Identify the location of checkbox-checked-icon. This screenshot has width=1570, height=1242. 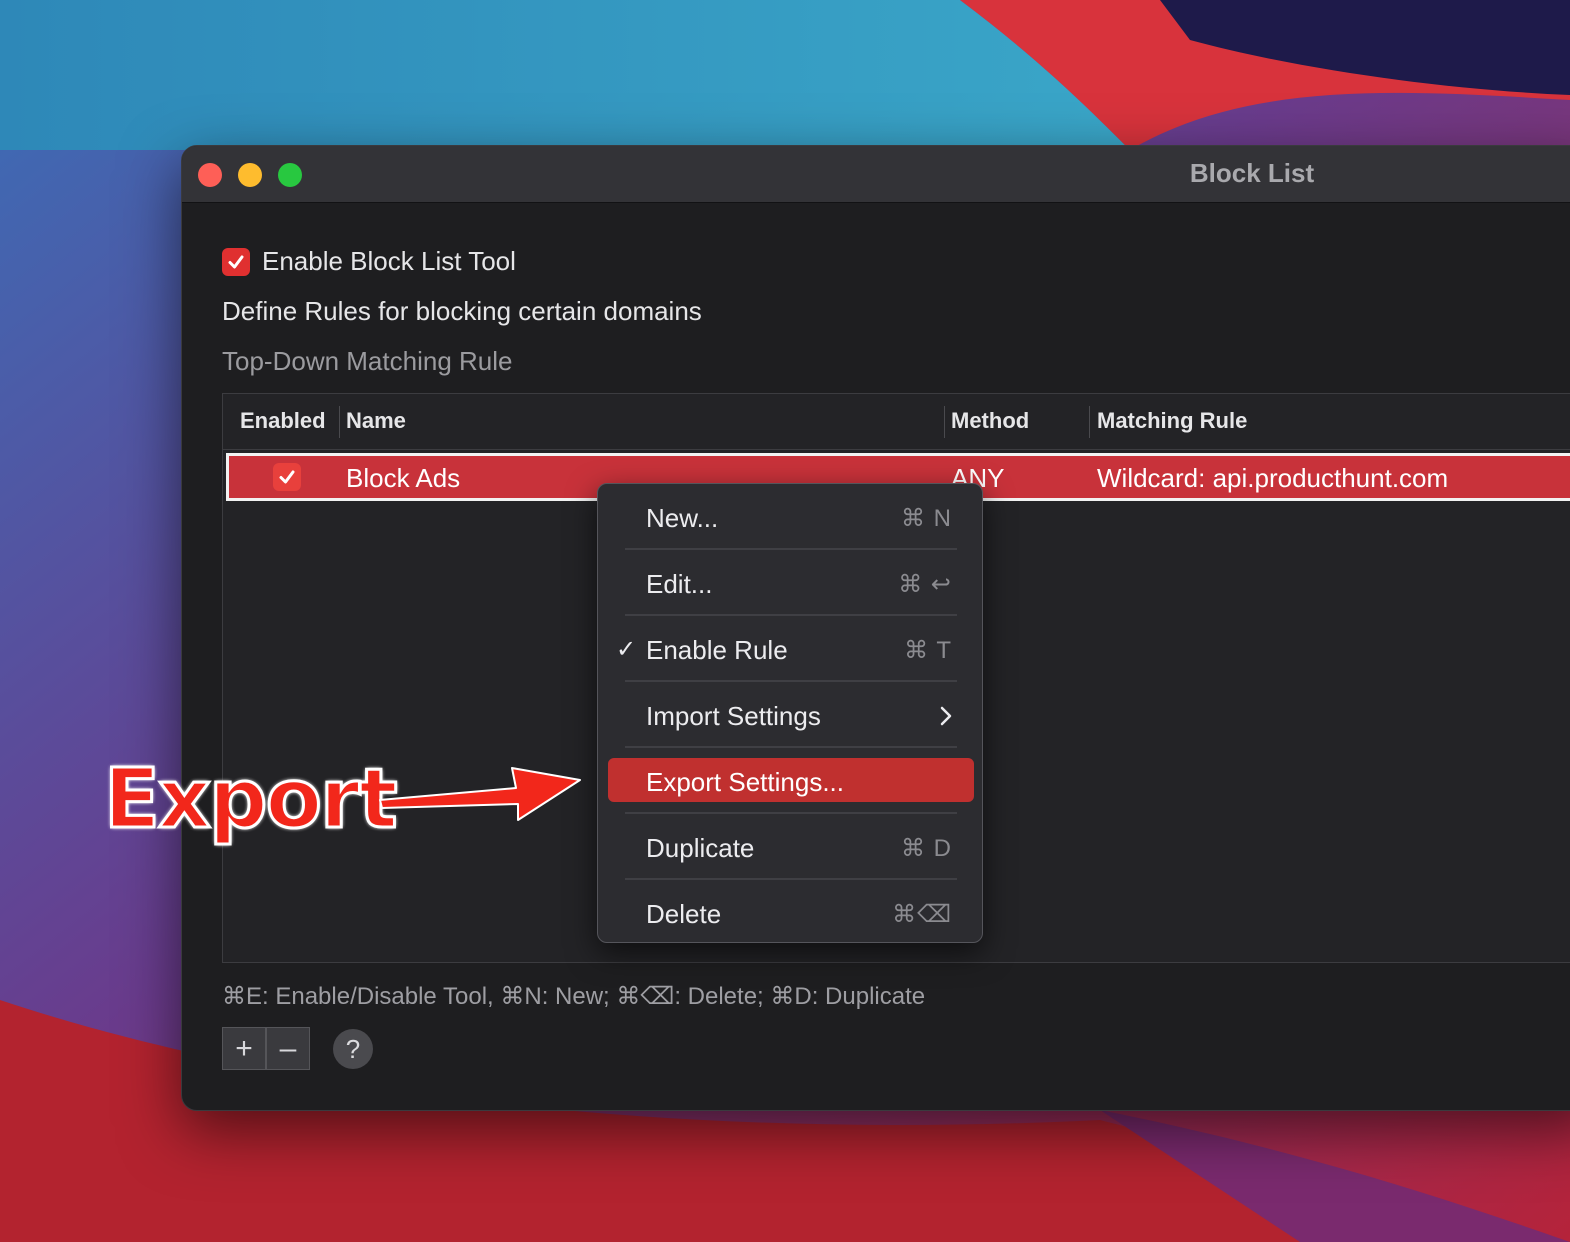
(236, 261).